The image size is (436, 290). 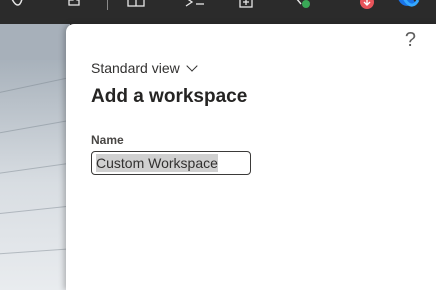 I want to click on performance-icon, so click(x=304, y=5).